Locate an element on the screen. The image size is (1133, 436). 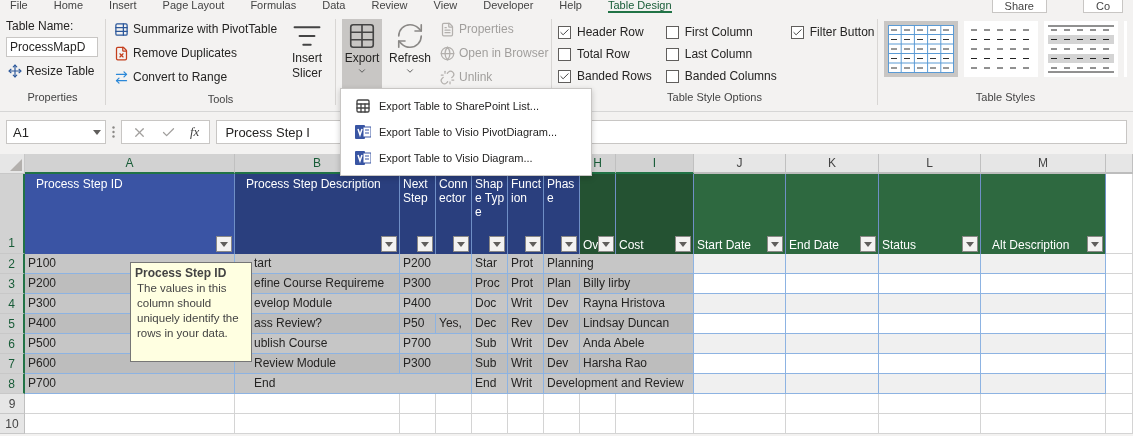
row-header: 10 is located at coordinates (12, 424).